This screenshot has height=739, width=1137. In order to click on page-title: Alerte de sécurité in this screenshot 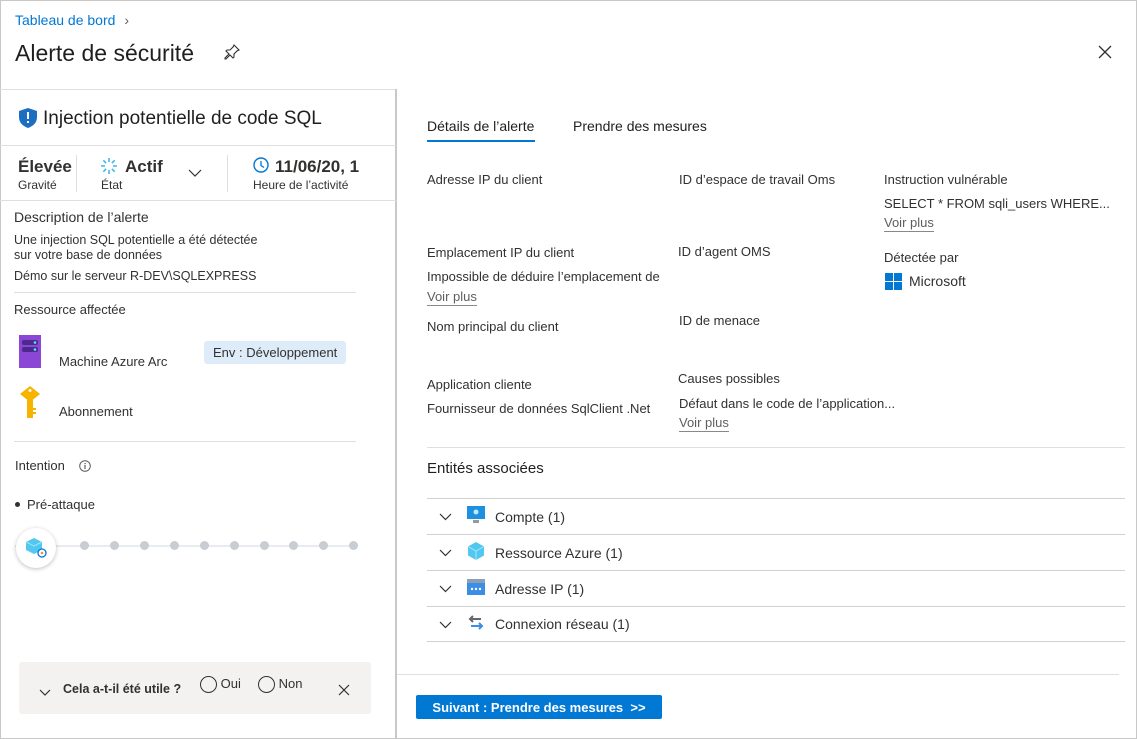, I will do `click(104, 53)`.